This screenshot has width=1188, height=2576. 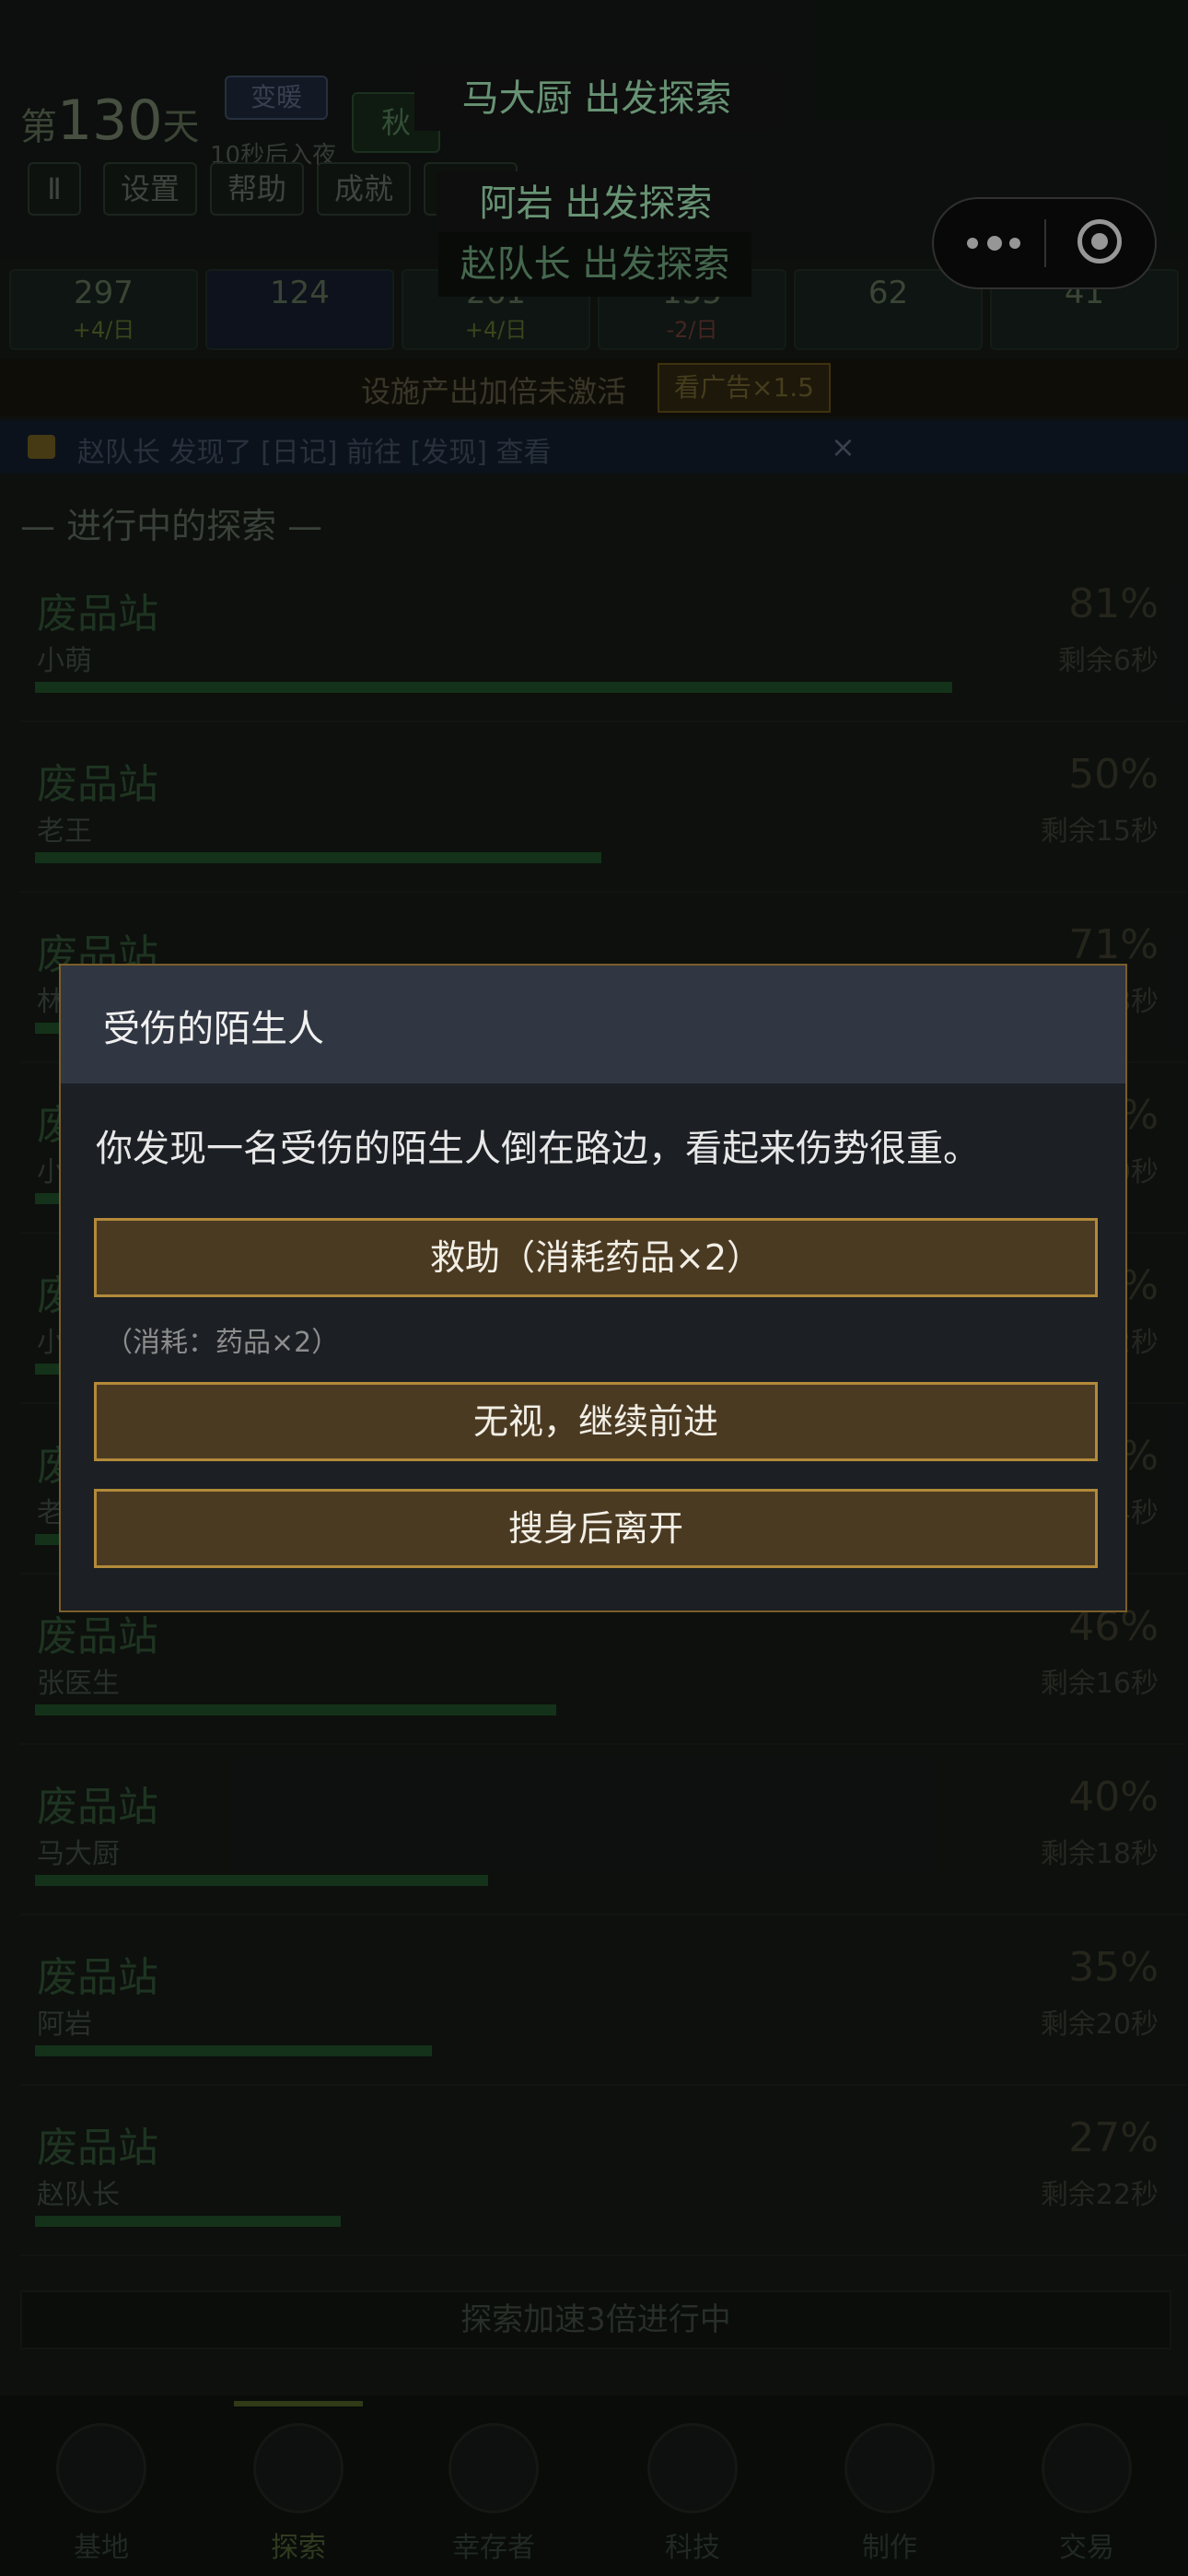 What do you see at coordinates (538, 1149) in the screenshot?
I see `dialog-description: 你发现一名受伤的陌生人倒在路边，看起来伤势很重。` at bounding box center [538, 1149].